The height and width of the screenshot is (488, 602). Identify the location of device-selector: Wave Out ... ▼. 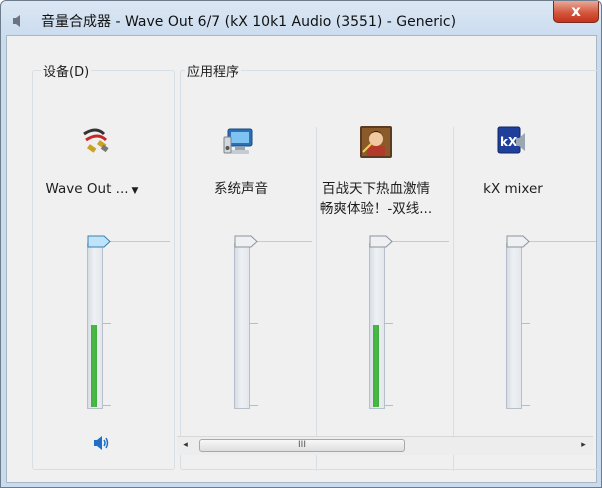
(92, 190).